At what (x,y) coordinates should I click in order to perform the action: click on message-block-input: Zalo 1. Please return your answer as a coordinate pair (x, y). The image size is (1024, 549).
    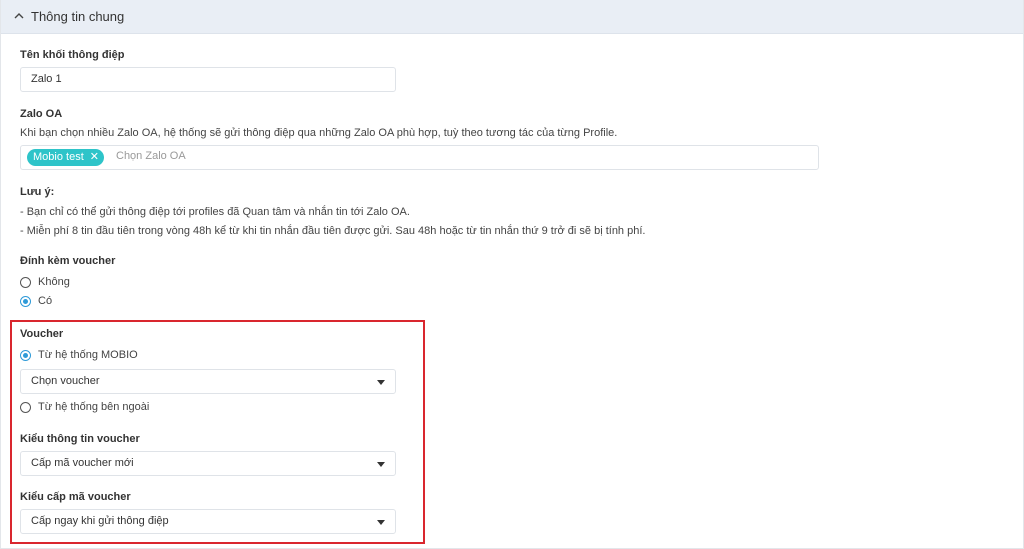
    Looking at the image, I should click on (208, 79).